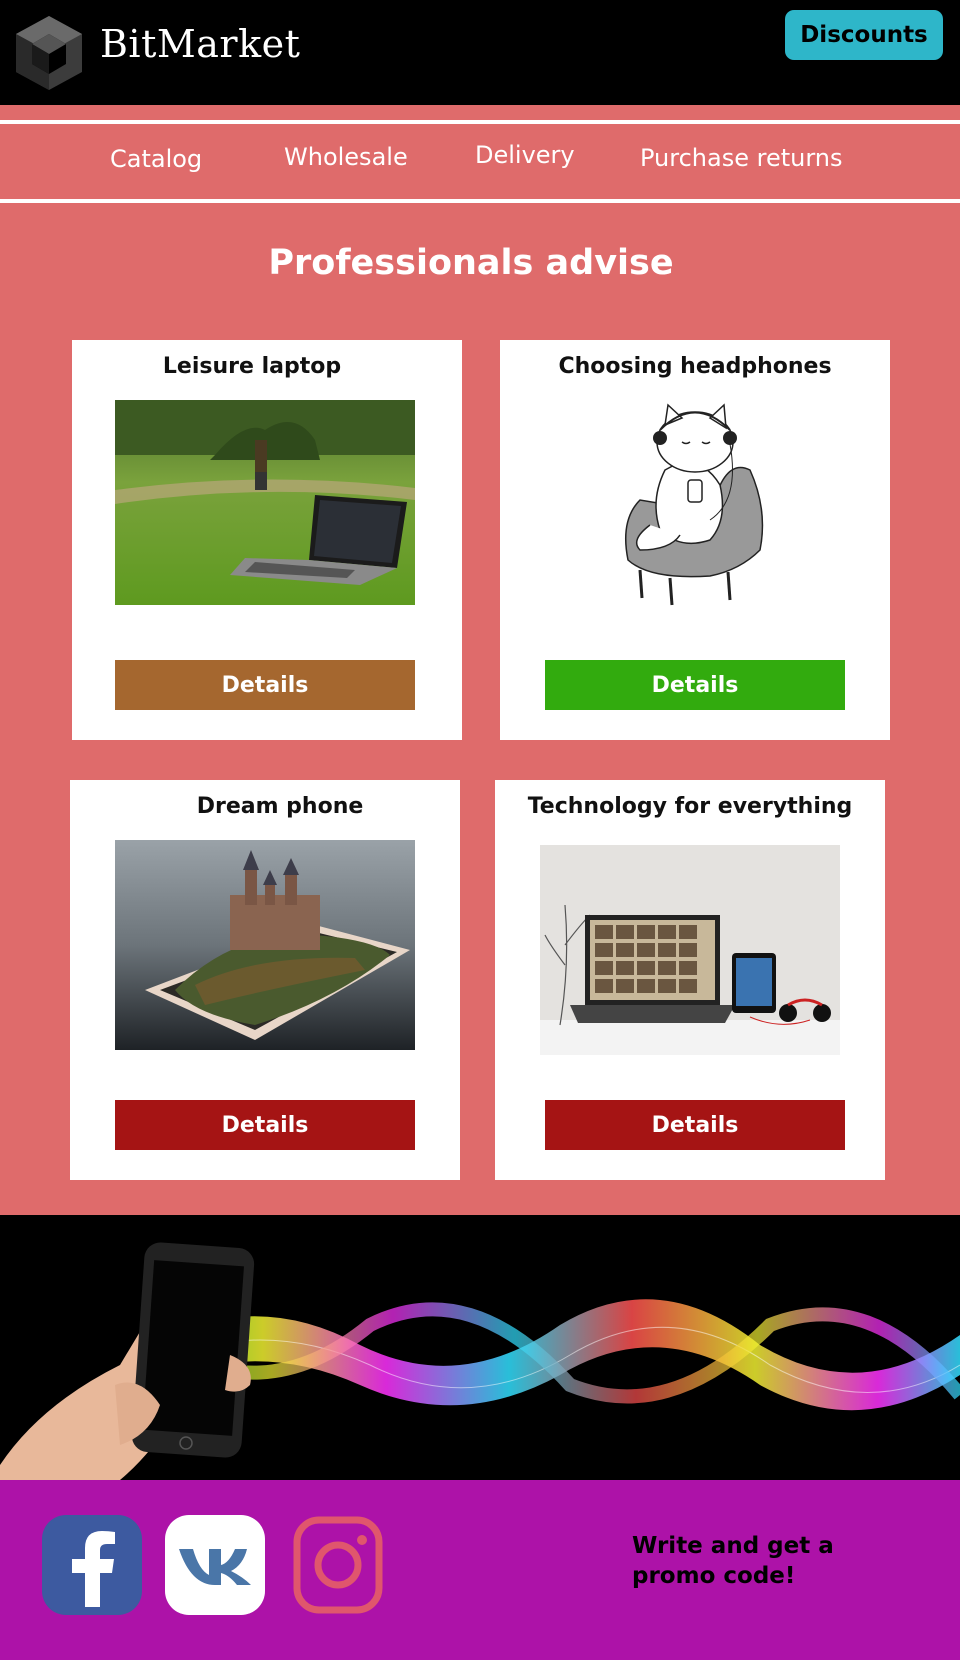 The height and width of the screenshot is (1660, 960). What do you see at coordinates (480, 52) in the screenshot?
I see `header: BitMarket Discounts` at bounding box center [480, 52].